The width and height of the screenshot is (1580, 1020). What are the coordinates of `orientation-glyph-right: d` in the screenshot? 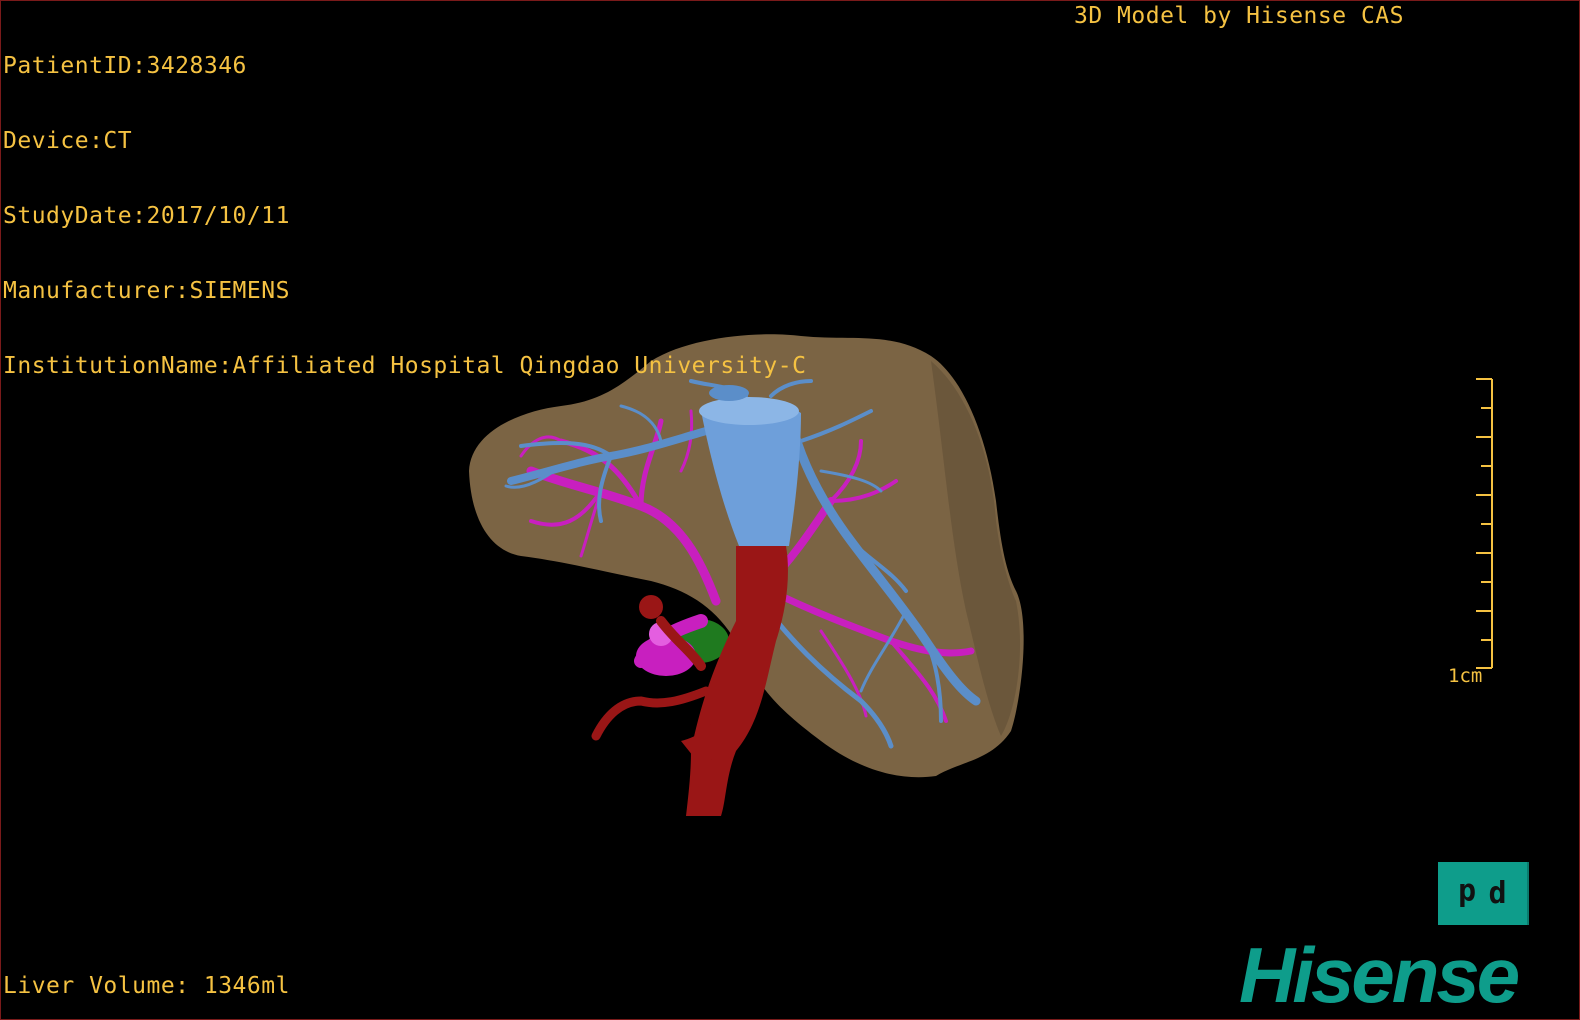 It's located at (1497, 893).